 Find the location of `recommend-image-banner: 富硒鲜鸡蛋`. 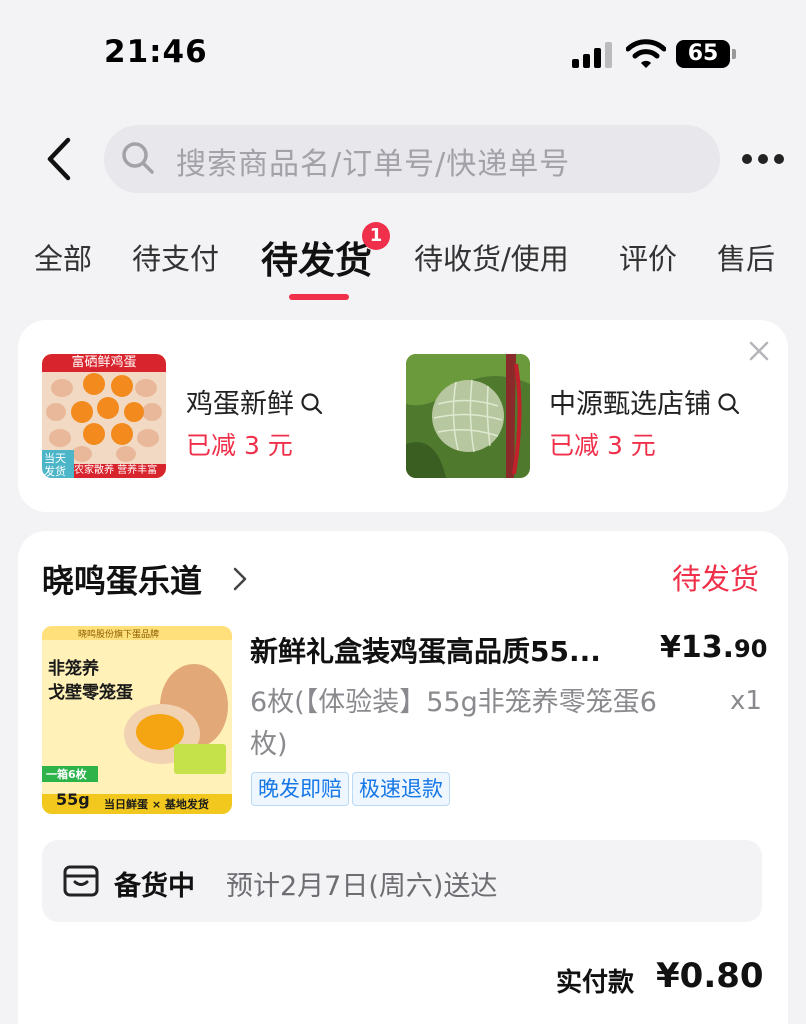

recommend-image-banner: 富硒鲜鸡蛋 is located at coordinates (104, 362).